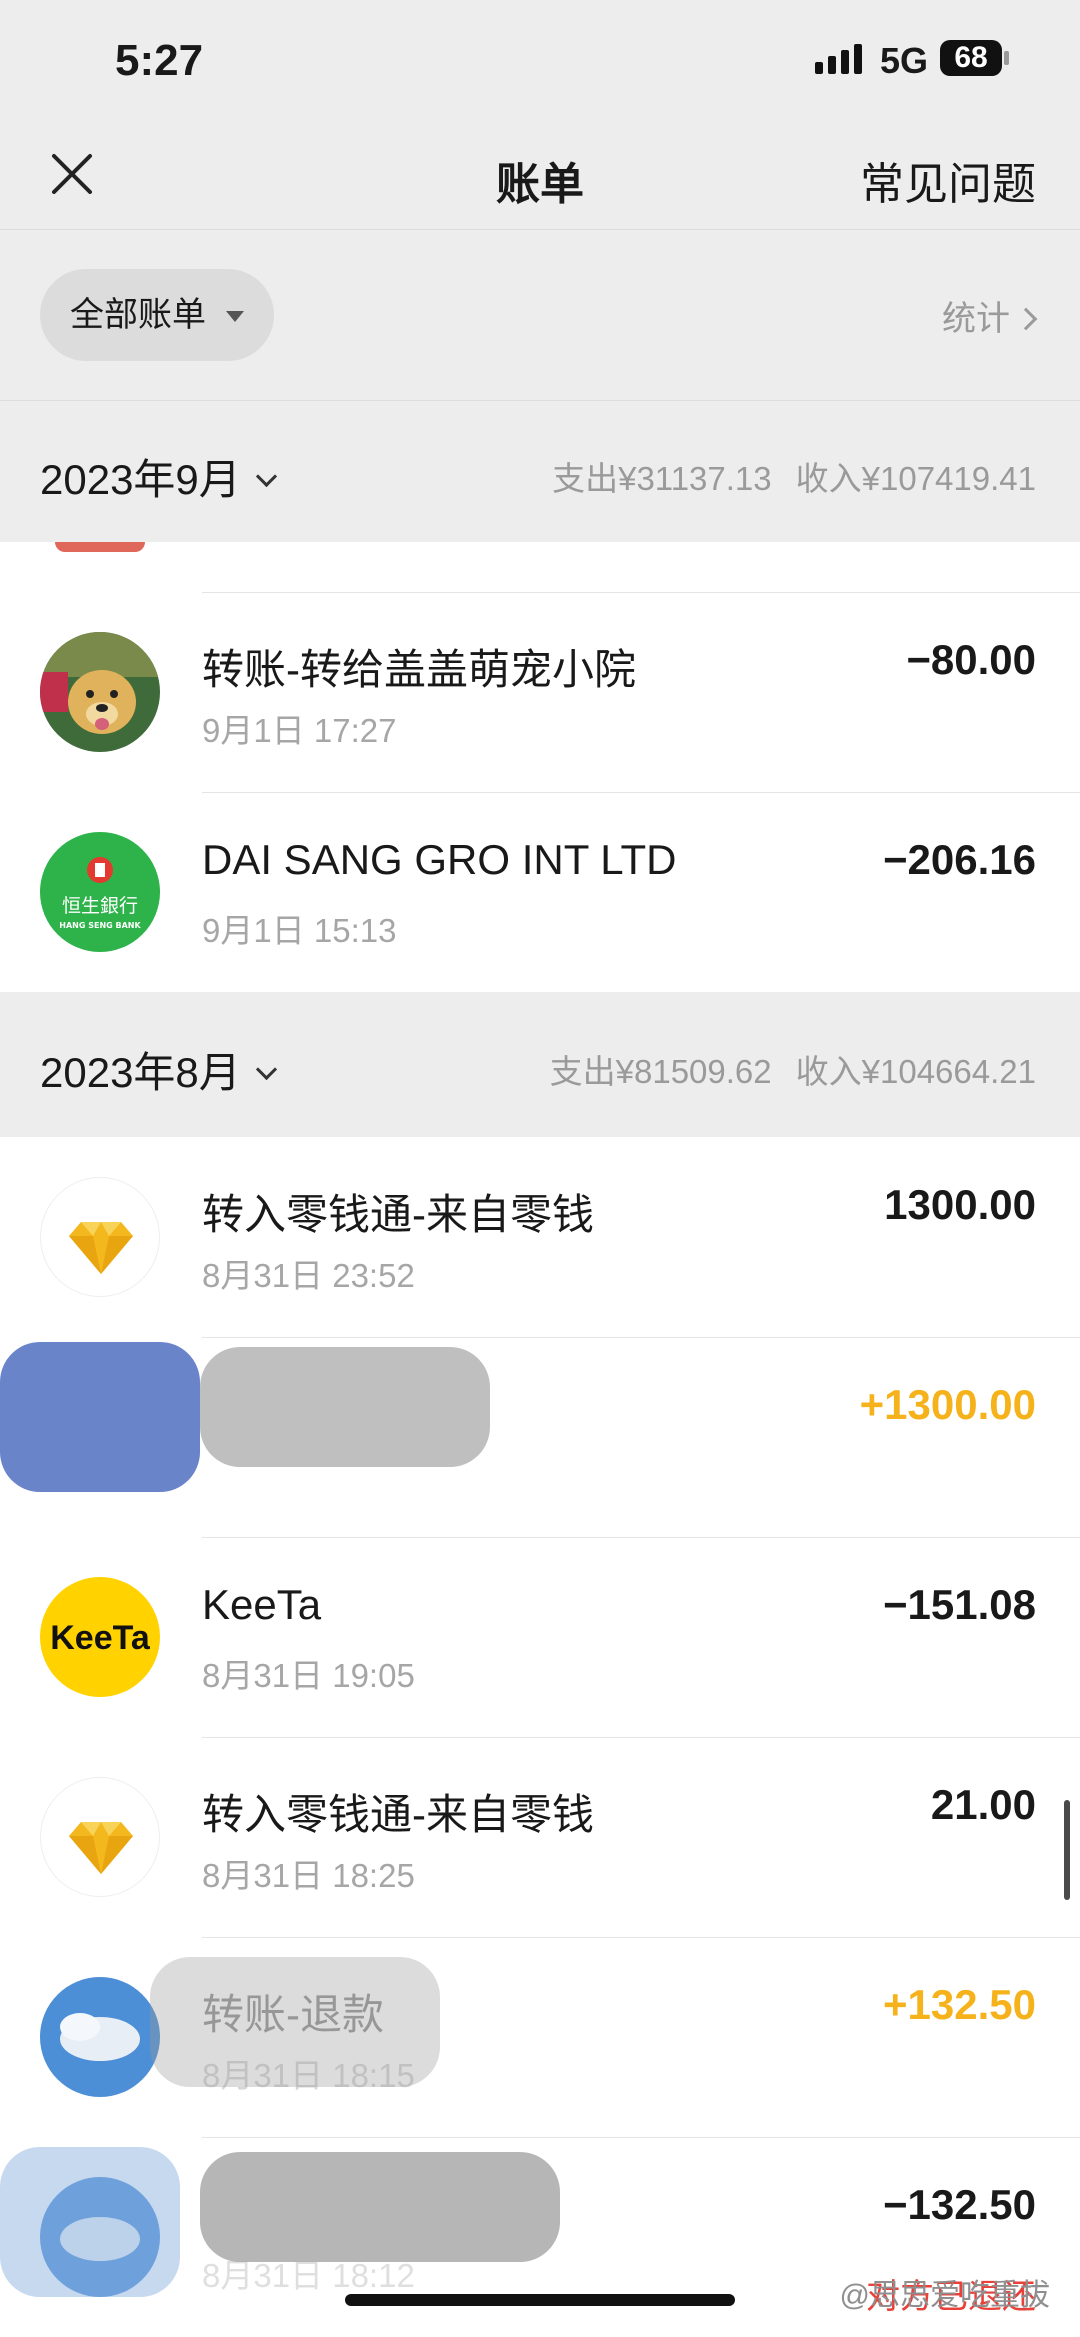 The height and width of the screenshot is (2337, 1080). I want to click on stats-label: 统计, so click(976, 319).